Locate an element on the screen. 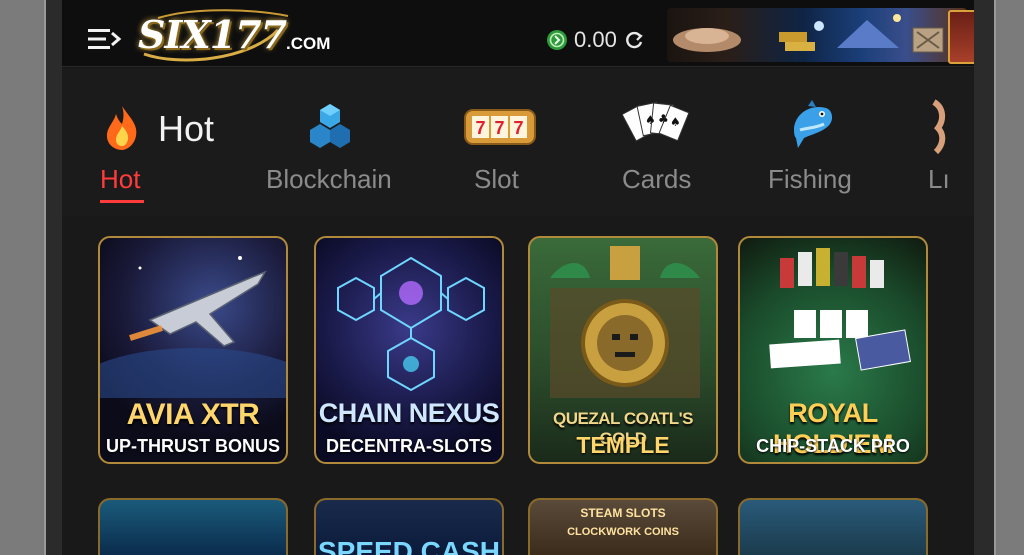 This screenshot has width=1024, height=555. coin-icon is located at coordinates (557, 40).